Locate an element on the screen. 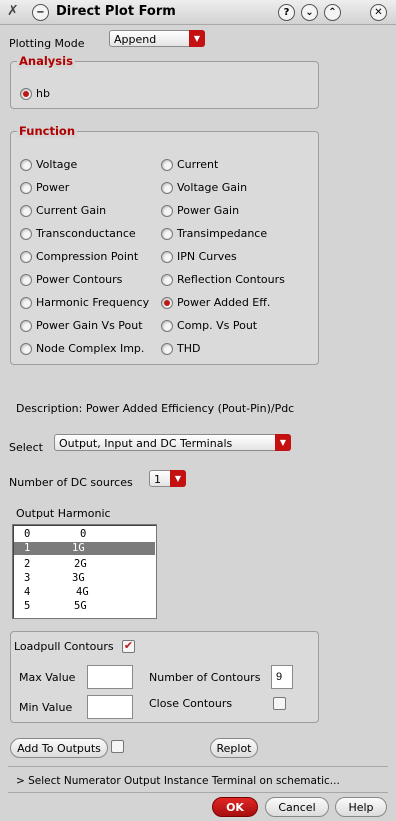  plotting-mode-value: Append is located at coordinates (135, 39).